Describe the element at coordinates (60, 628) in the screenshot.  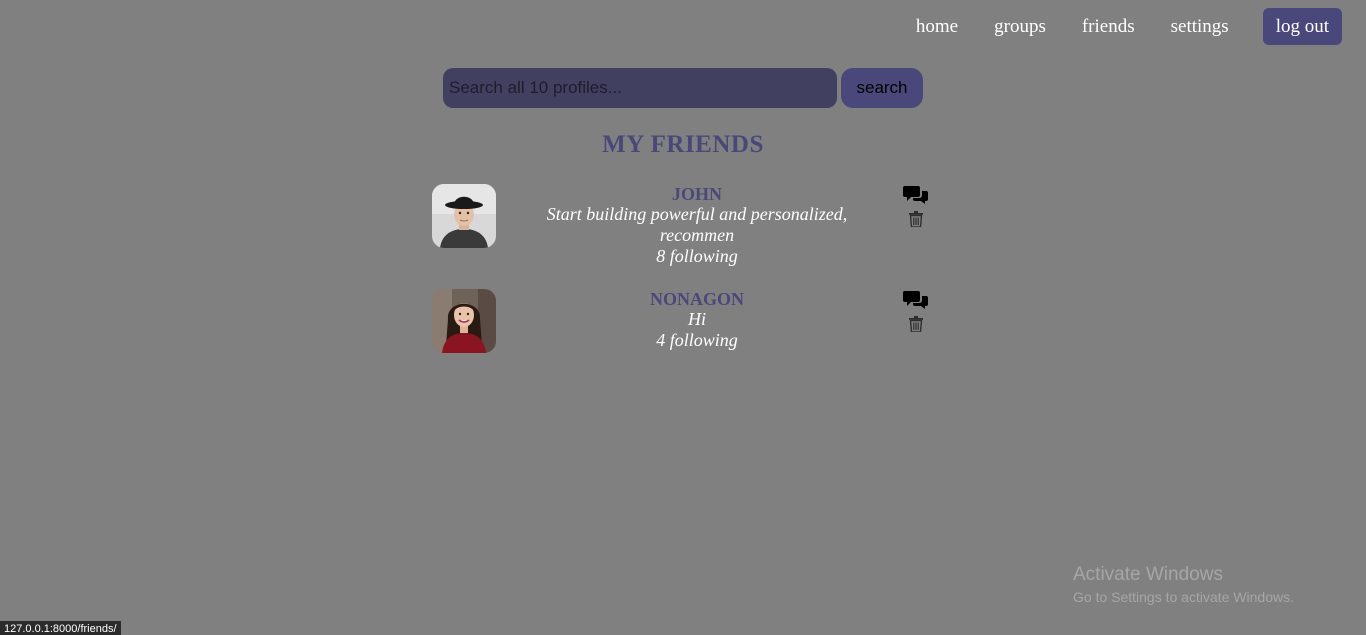
I see `status-url: 127.0.0.1:8000/friends/` at that location.